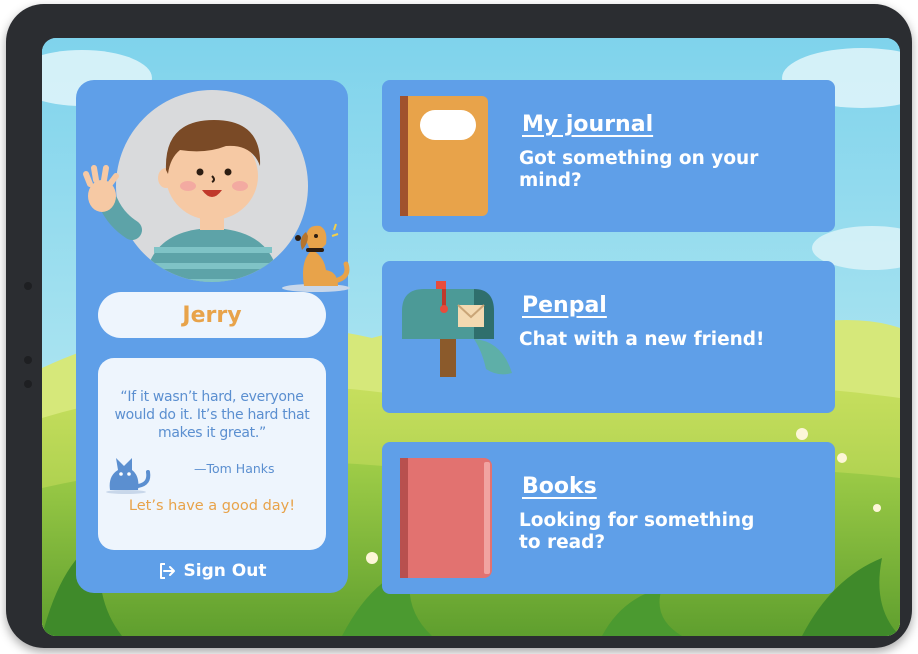 The image size is (918, 654). I want to click on card-title: My journal, so click(588, 124).